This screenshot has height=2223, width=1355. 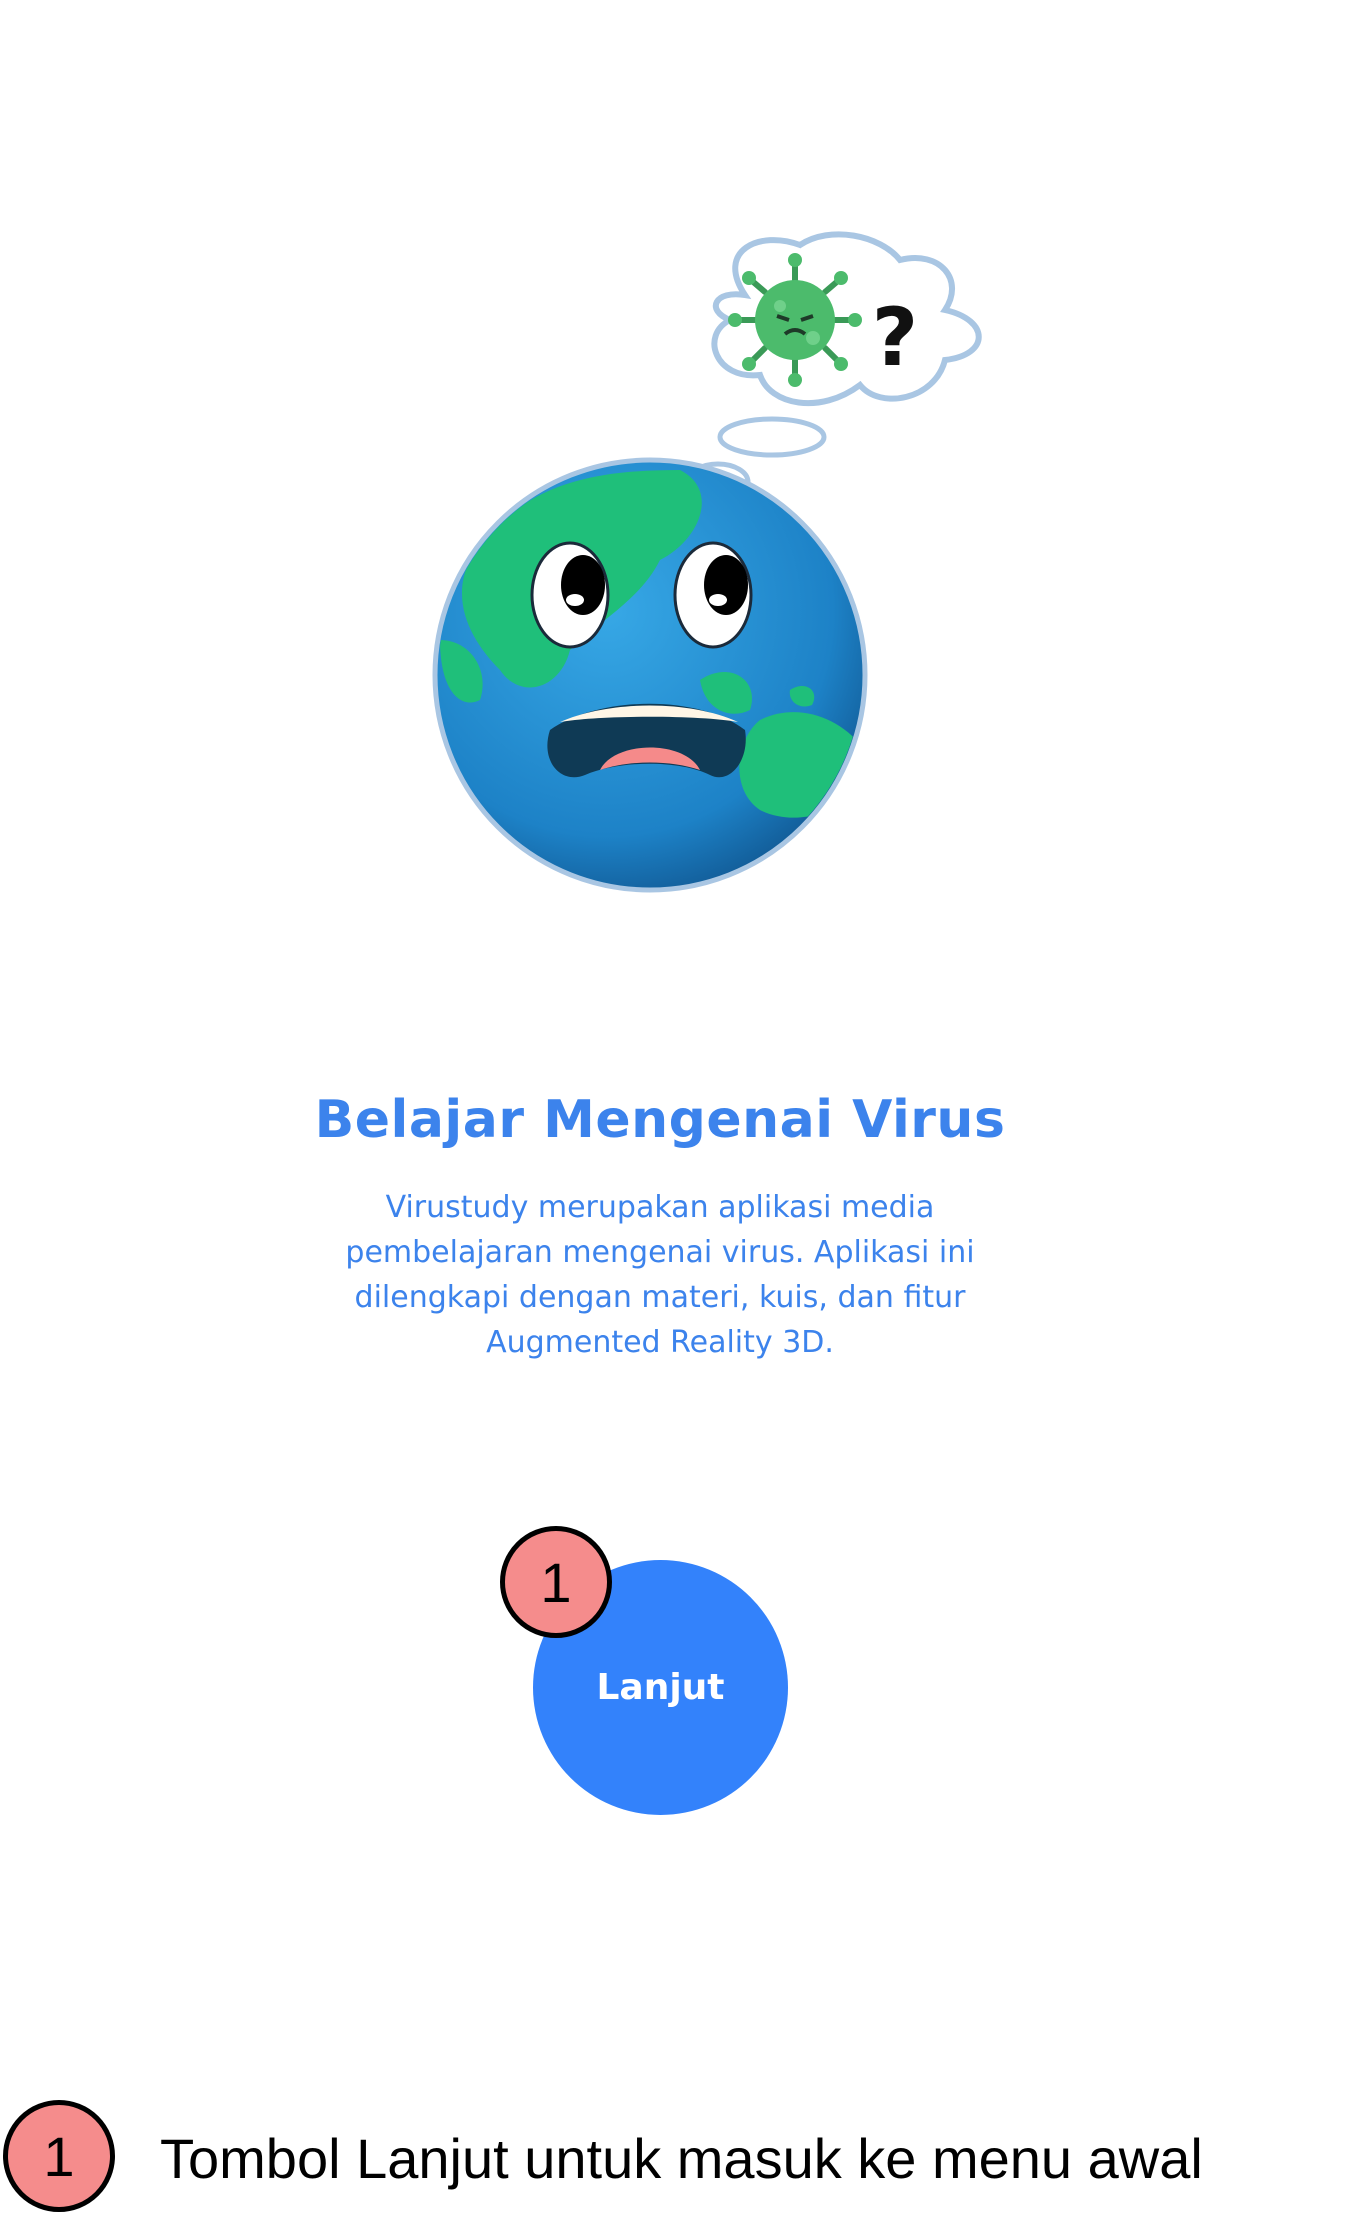 I want to click on page-title: Belajar Mengenai Virus, so click(x=660, y=1119).